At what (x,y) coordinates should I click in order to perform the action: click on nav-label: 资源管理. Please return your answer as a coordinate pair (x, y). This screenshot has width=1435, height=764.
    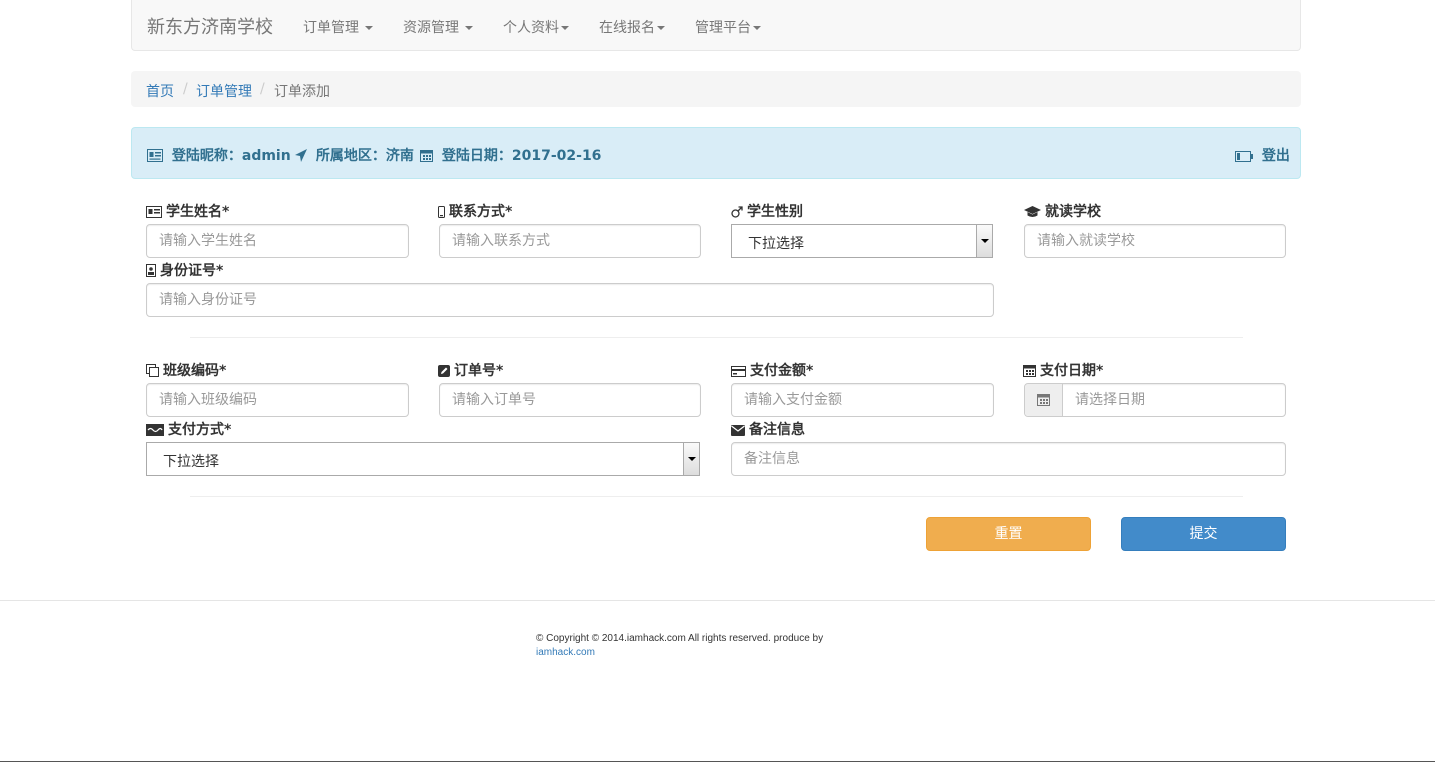
    Looking at the image, I should click on (431, 28).